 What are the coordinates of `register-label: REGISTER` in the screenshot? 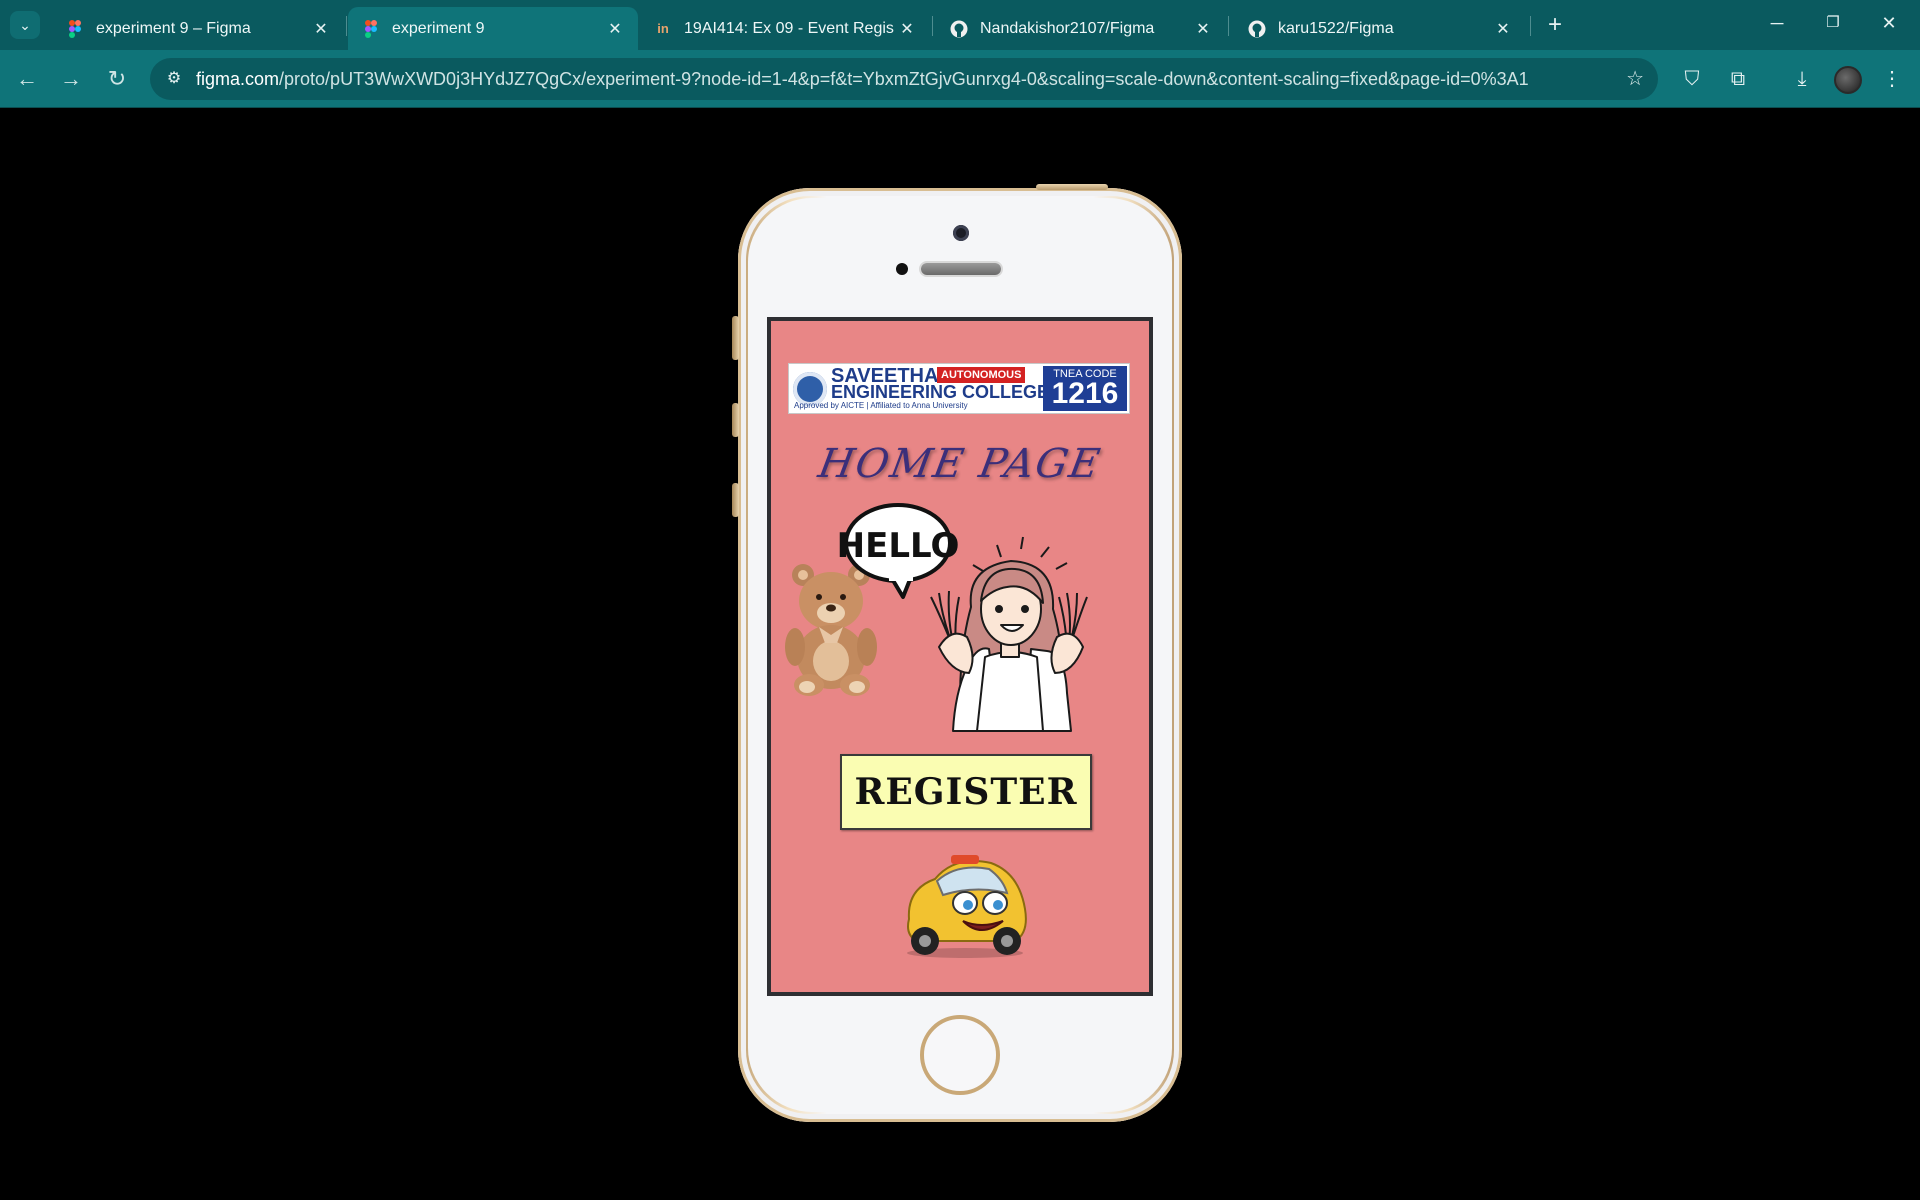 It's located at (966, 792).